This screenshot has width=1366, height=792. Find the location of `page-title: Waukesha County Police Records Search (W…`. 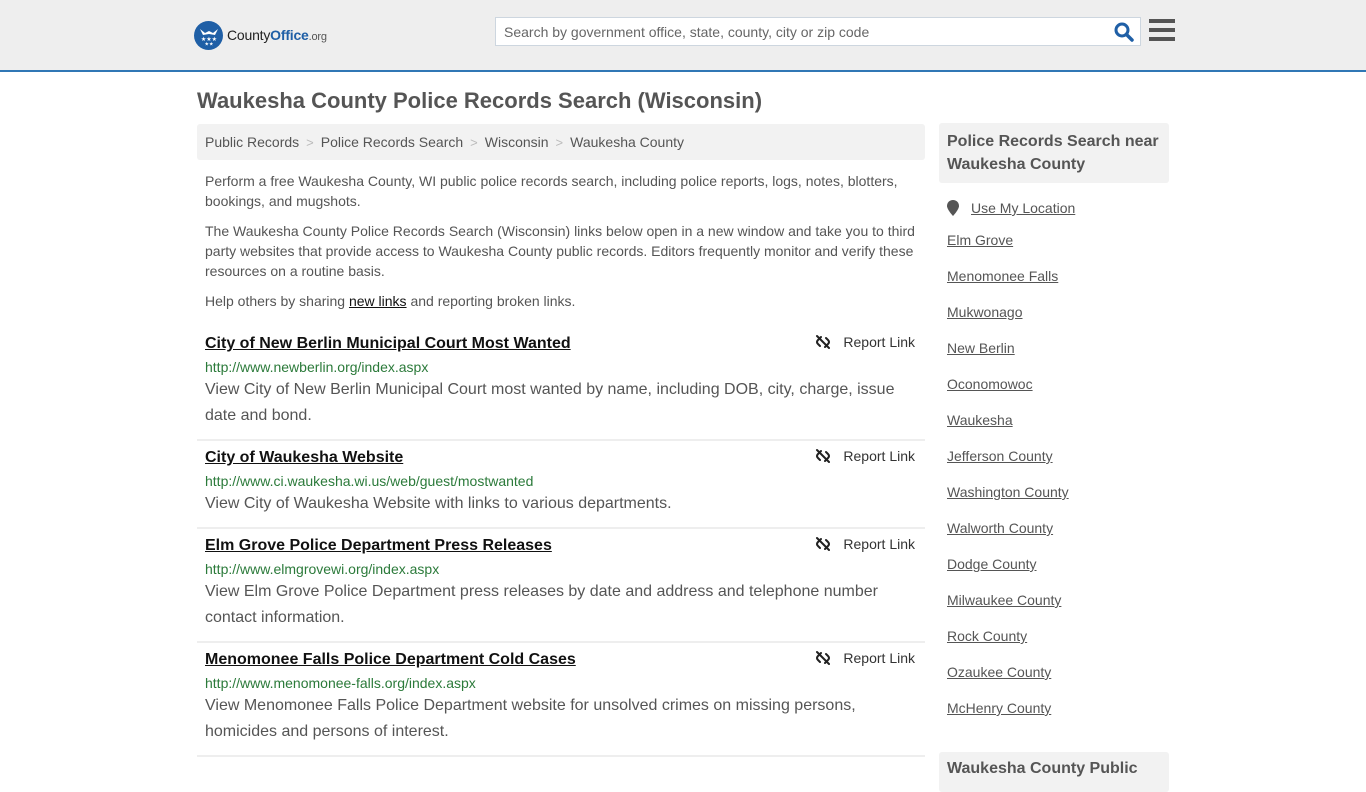

page-title: Waukesha County Police Records Search (W… is located at coordinates (480, 100).